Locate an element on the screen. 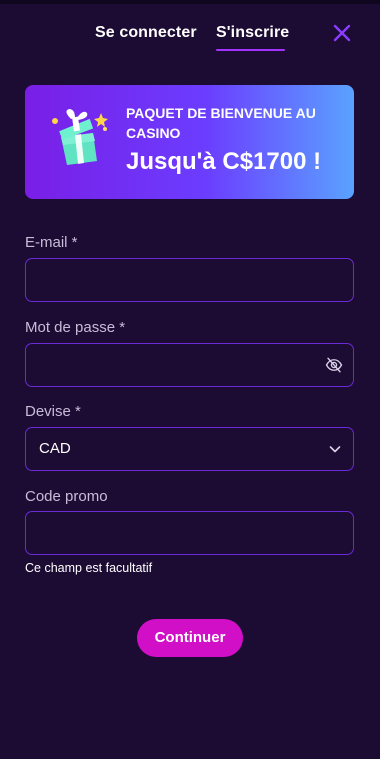 This screenshot has height=759, width=380. banner-amount: Jusqu'à C$1700 ! is located at coordinates (224, 161).